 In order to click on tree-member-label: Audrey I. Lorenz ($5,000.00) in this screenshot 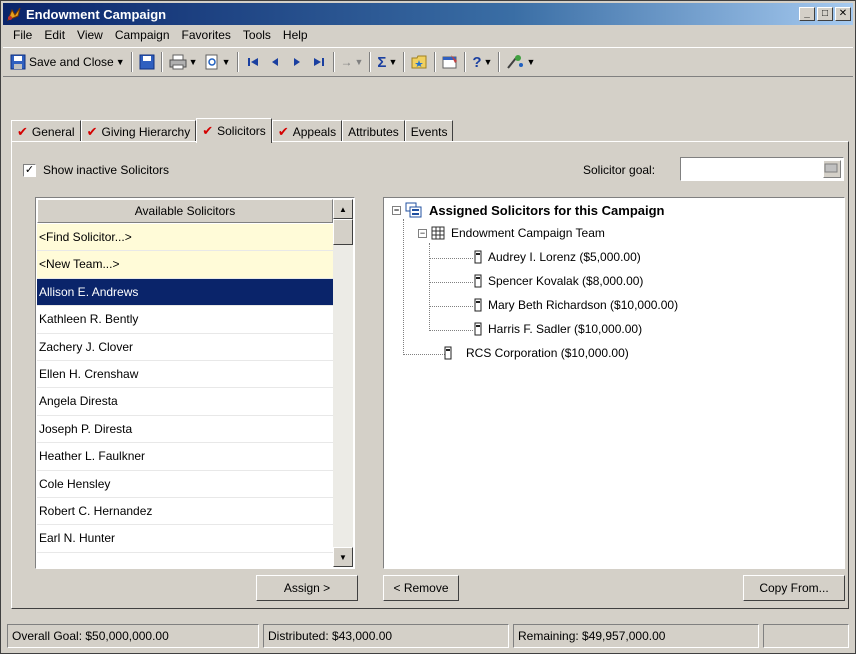, I will do `click(564, 257)`.